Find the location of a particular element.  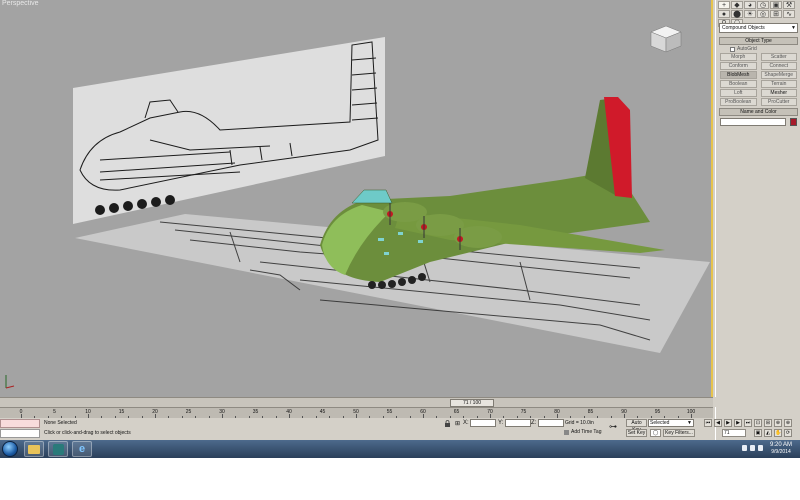

add-time-tag-button: Add Time Tag is located at coordinates (582, 432).